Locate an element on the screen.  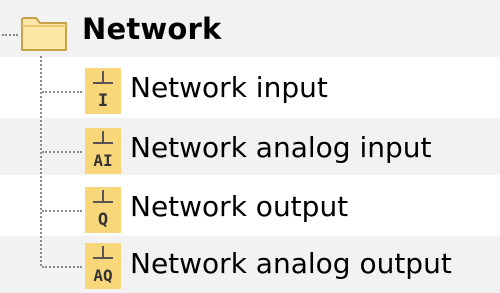
network-output-icon: Q is located at coordinates (103, 210).